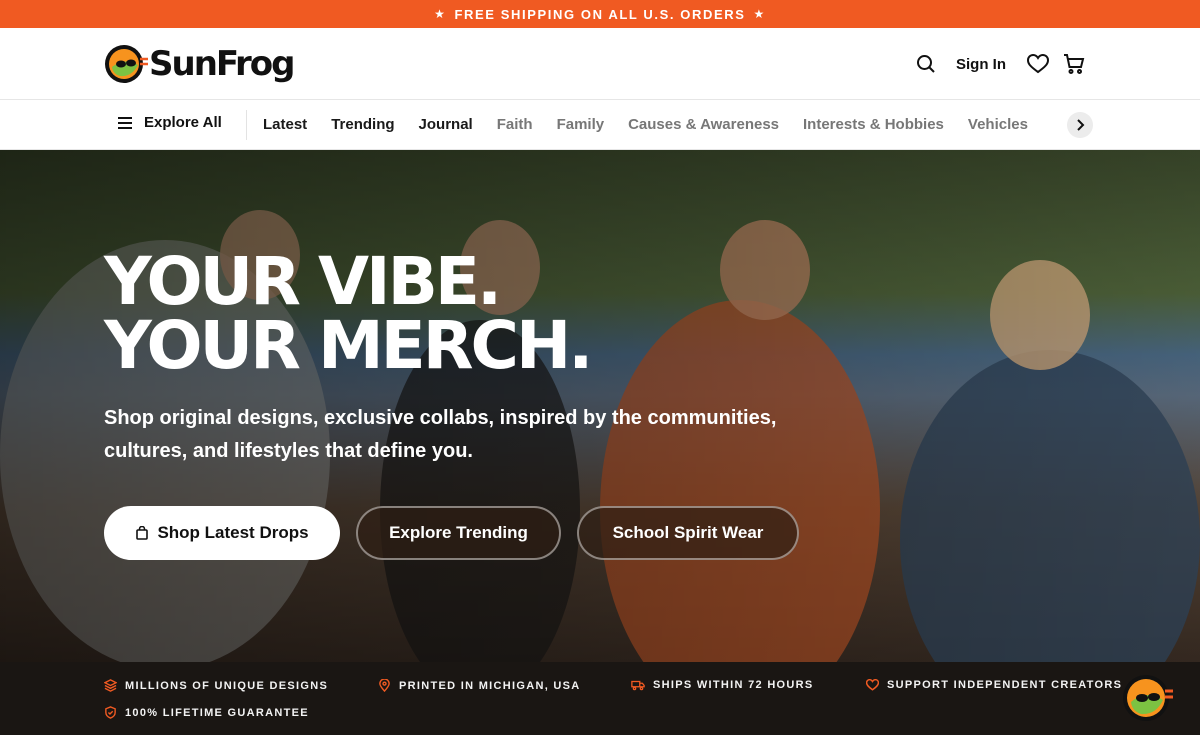  Describe the element at coordinates (638, 685) in the screenshot. I see `truck-icon` at that location.